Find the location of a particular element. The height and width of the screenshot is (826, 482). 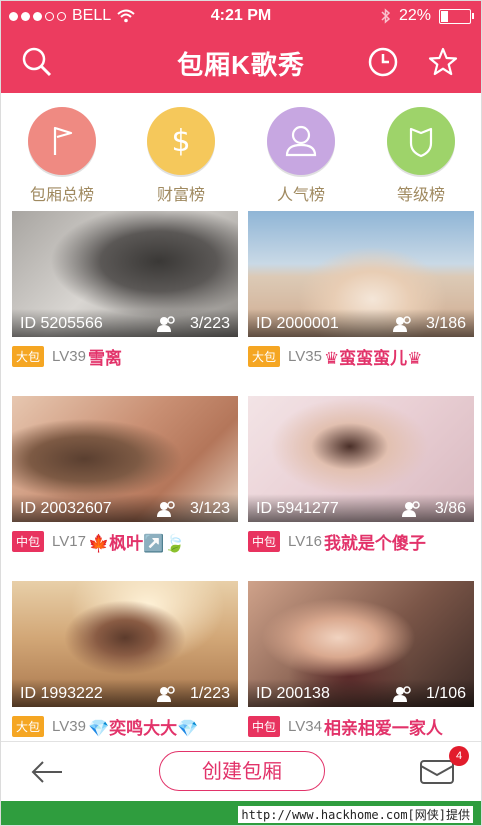

dollar-icon: $ is located at coordinates (181, 141).